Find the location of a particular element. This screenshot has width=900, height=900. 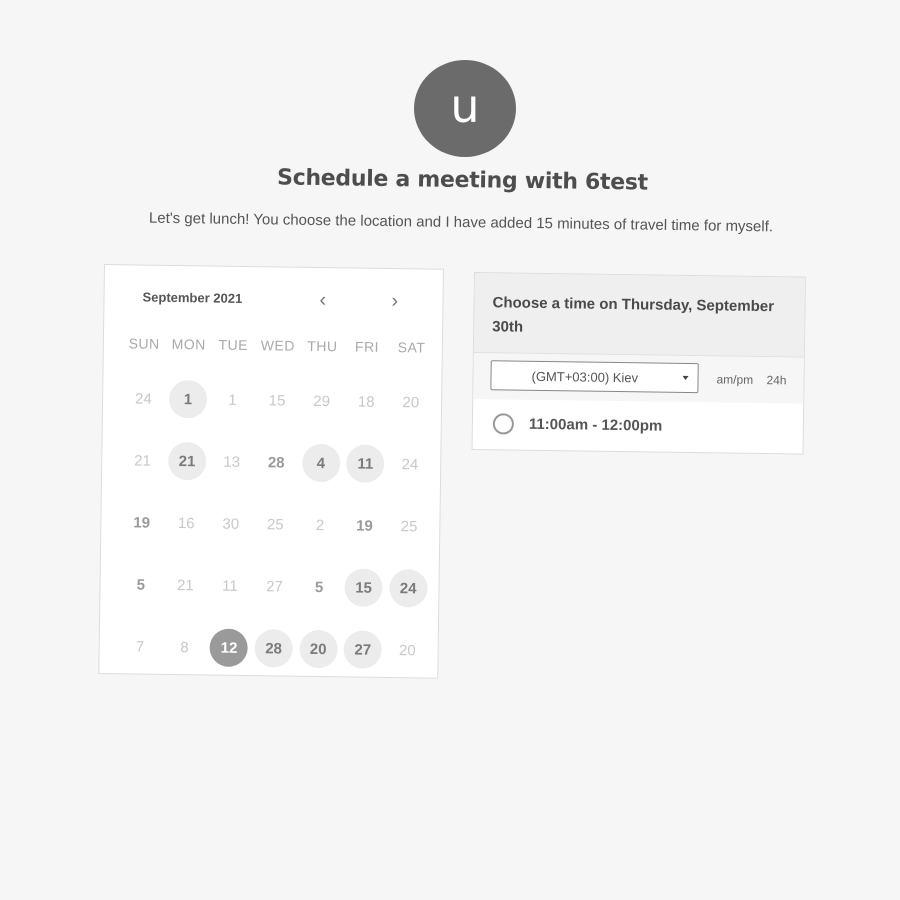

timezone-row: (GMT+03:00) Kiev am/pm 24h is located at coordinates (638, 378).